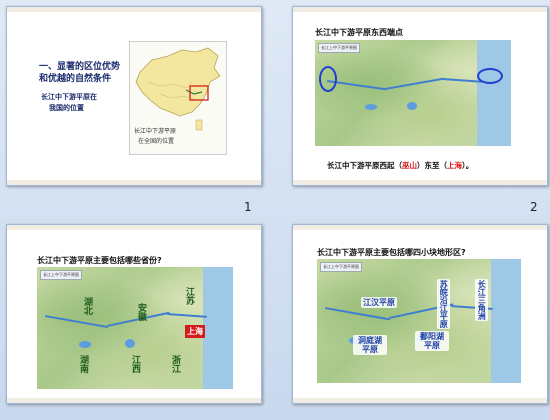  Describe the element at coordinates (454, 165) in the screenshot. I see `east-end-answer: 上海` at that location.